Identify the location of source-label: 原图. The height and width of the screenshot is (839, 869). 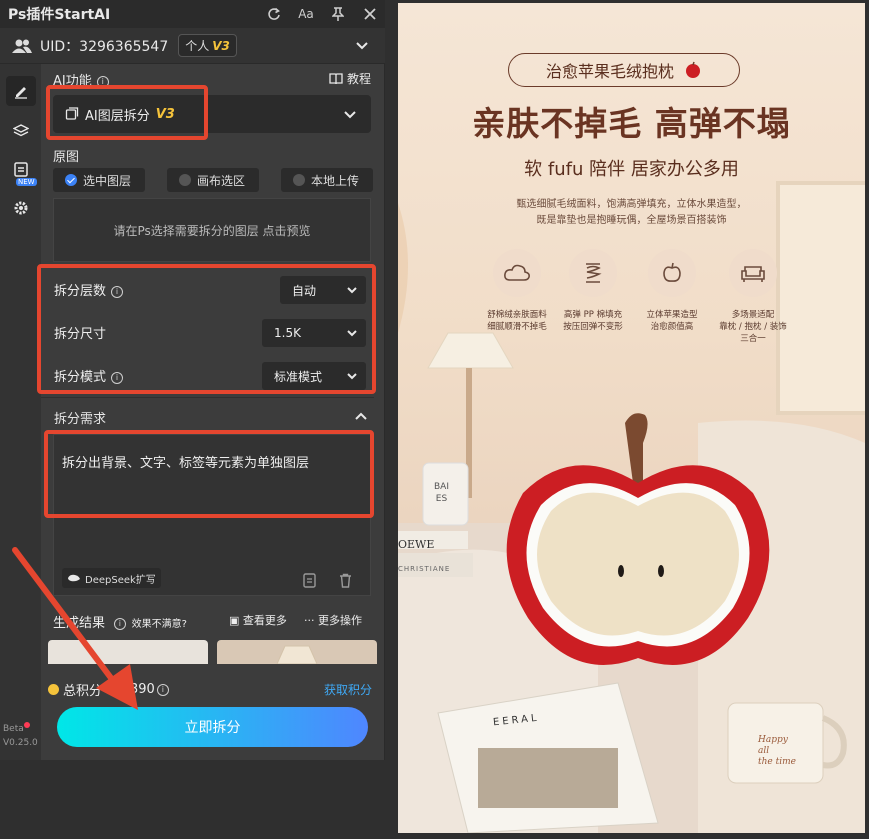
(66, 157).